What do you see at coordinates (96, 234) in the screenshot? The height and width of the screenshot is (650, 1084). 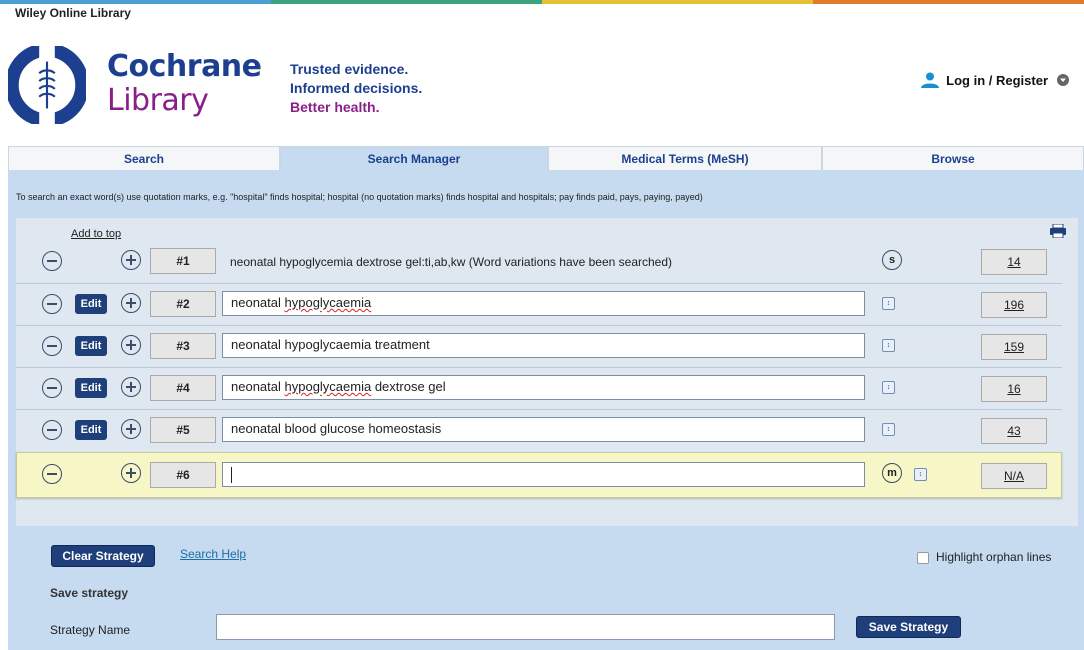 I see `add-to-top-link: Add to top` at bounding box center [96, 234].